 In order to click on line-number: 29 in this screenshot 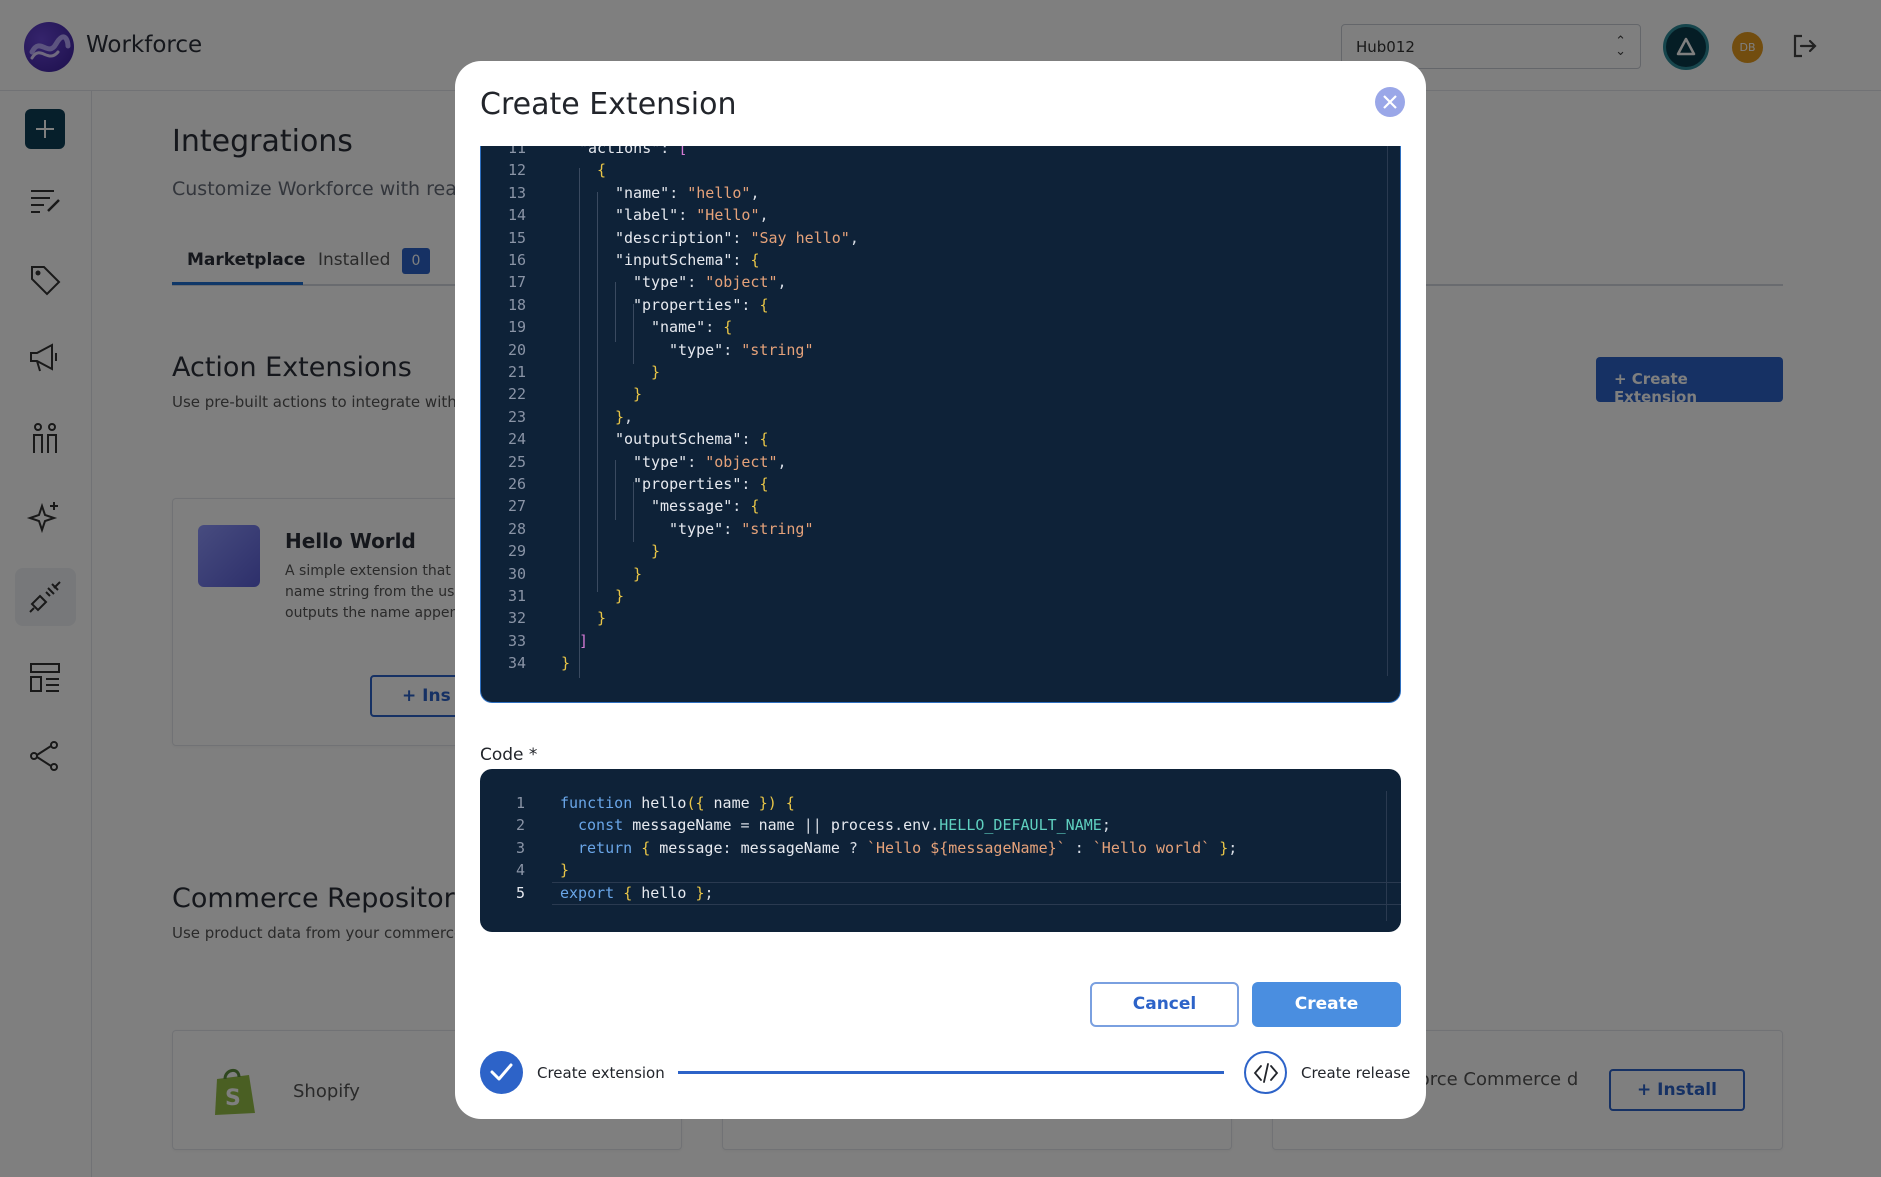, I will do `click(516, 551)`.